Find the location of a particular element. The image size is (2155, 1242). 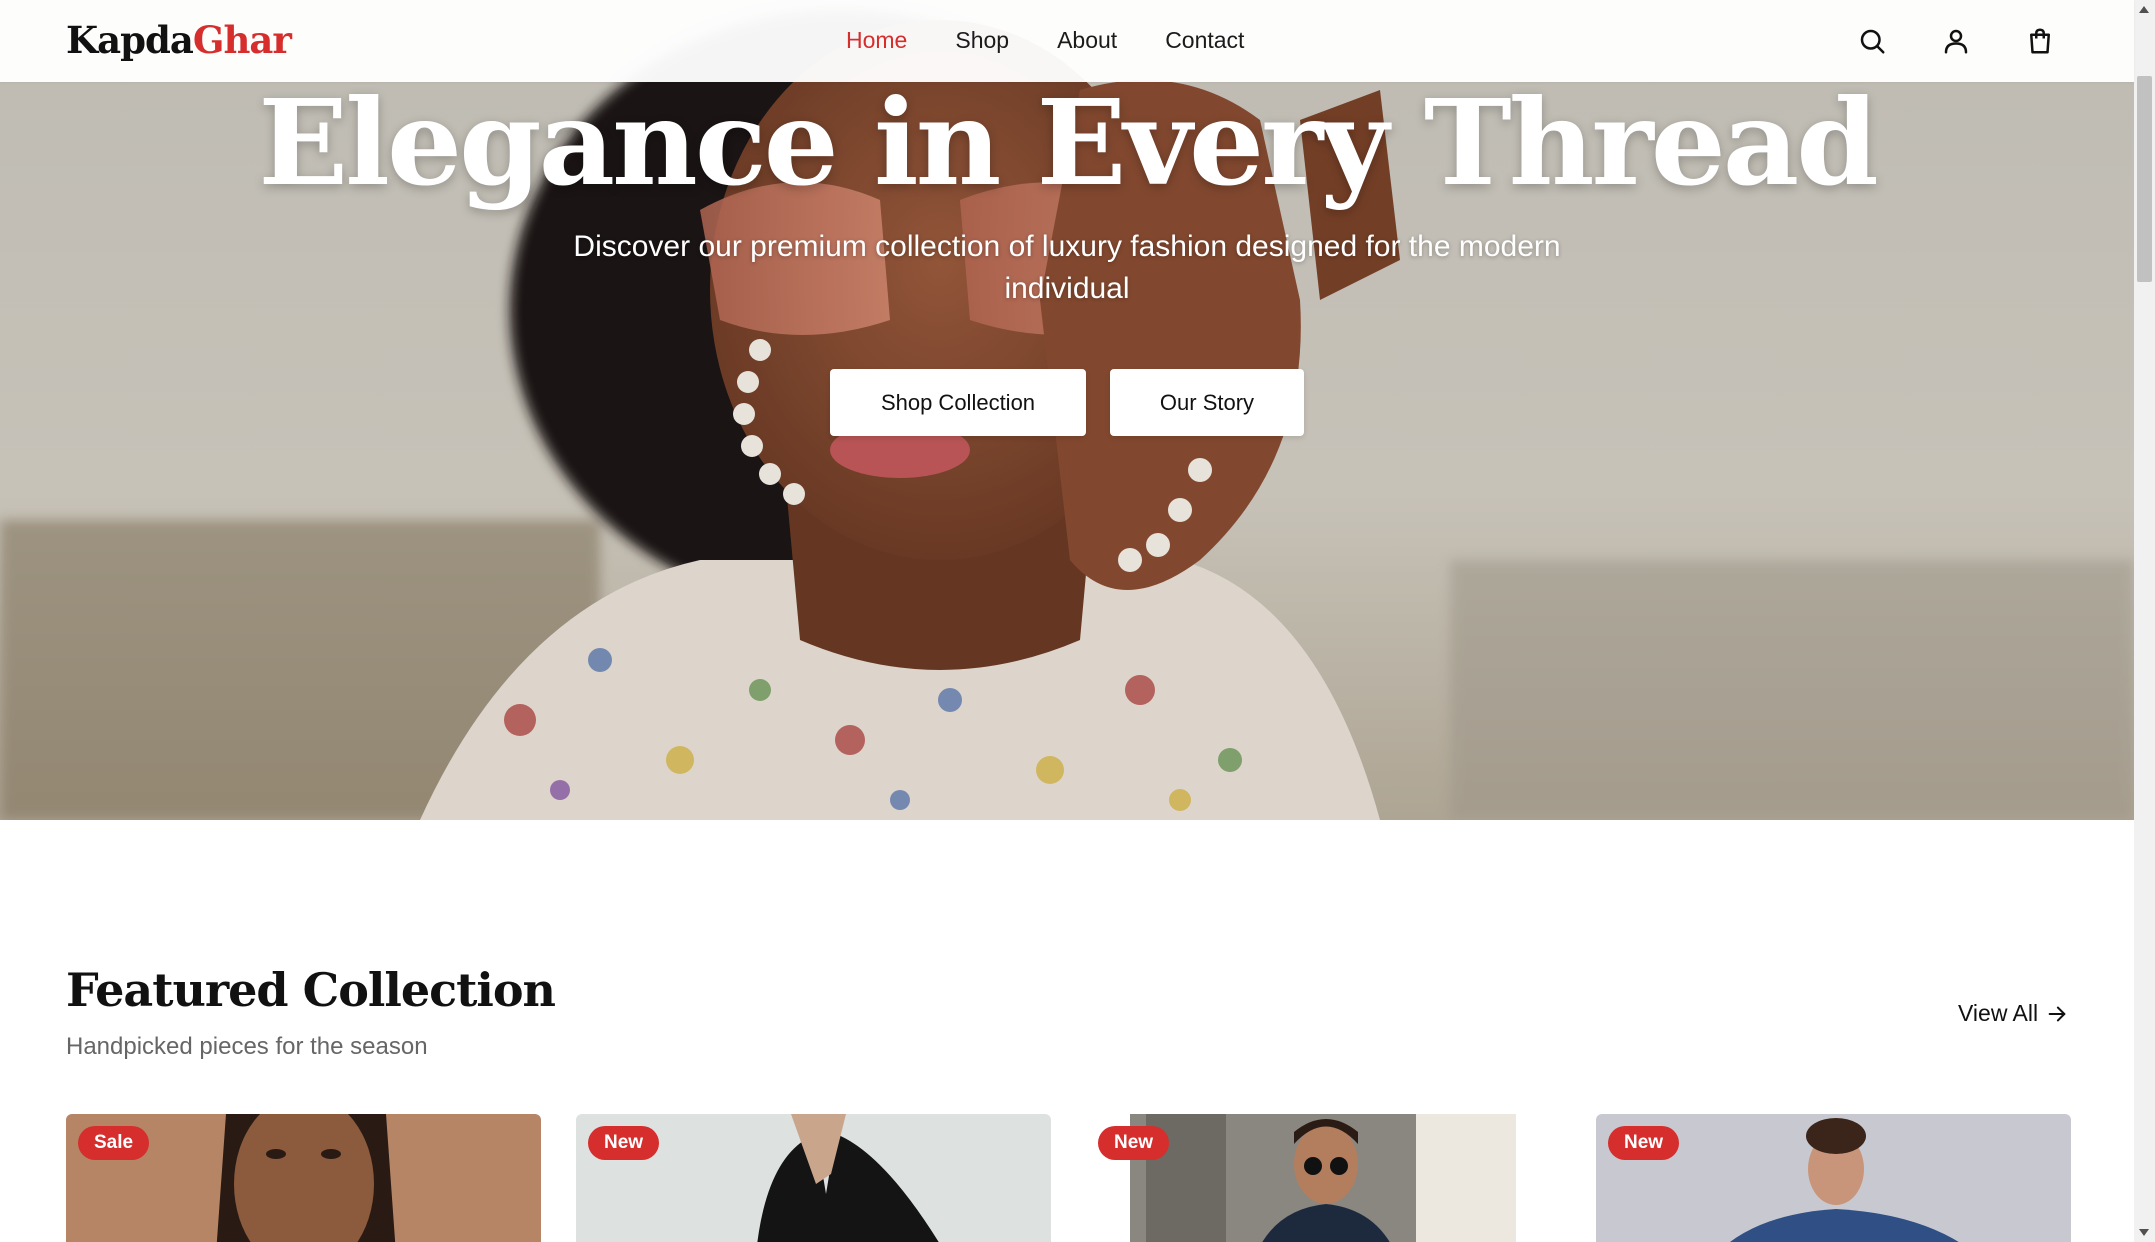

scroll-up-arrow is located at coordinates (2144, 9).